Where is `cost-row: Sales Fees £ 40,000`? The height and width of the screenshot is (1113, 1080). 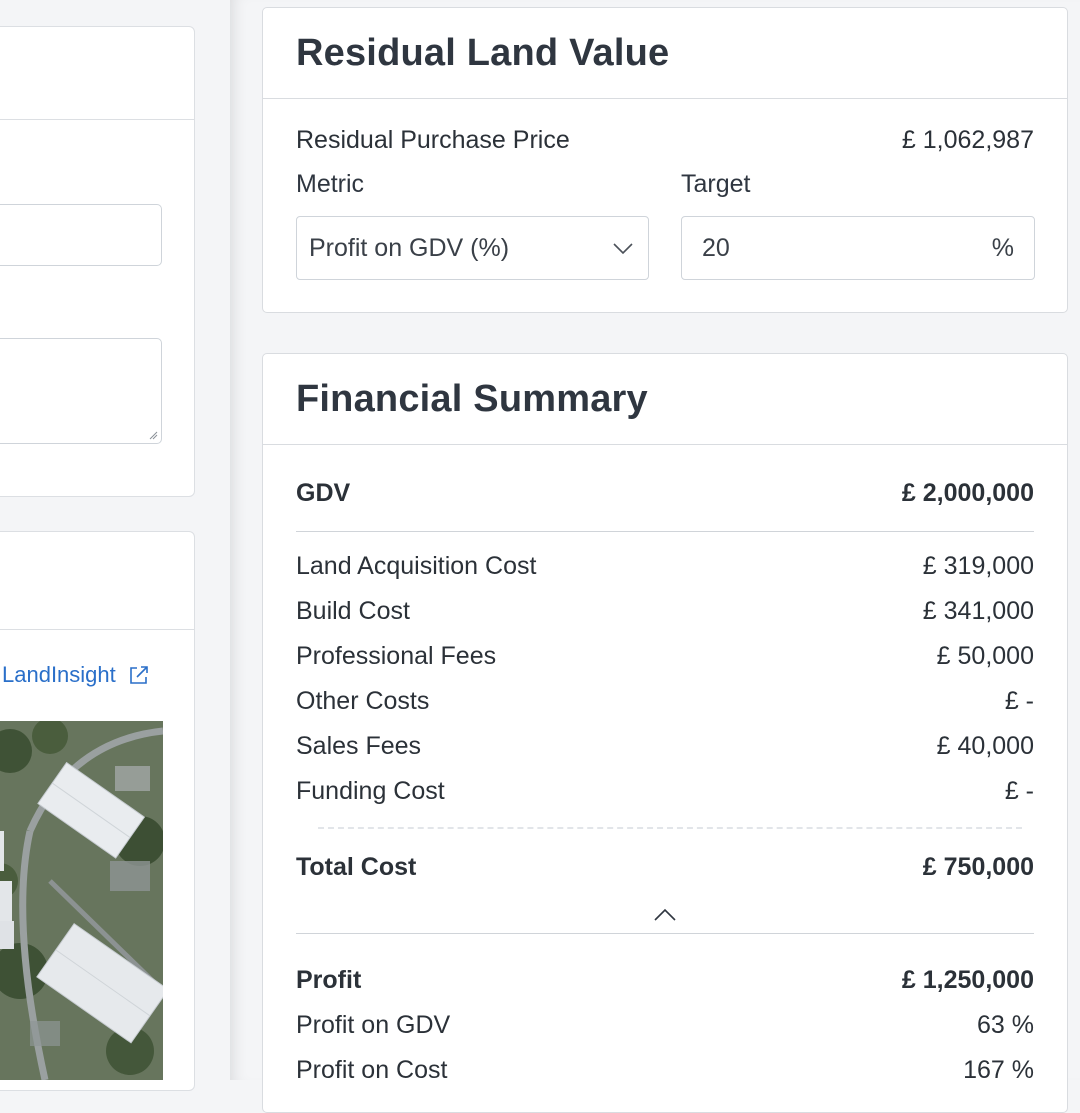
cost-row: Sales Fees £ 40,000 is located at coordinates (665, 746).